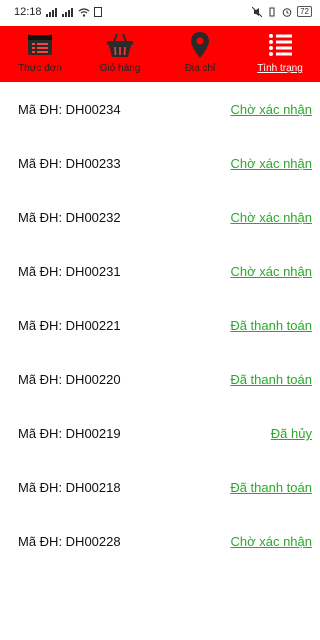  I want to click on order-code: Mã ĐH: DH00232, so click(69, 217).